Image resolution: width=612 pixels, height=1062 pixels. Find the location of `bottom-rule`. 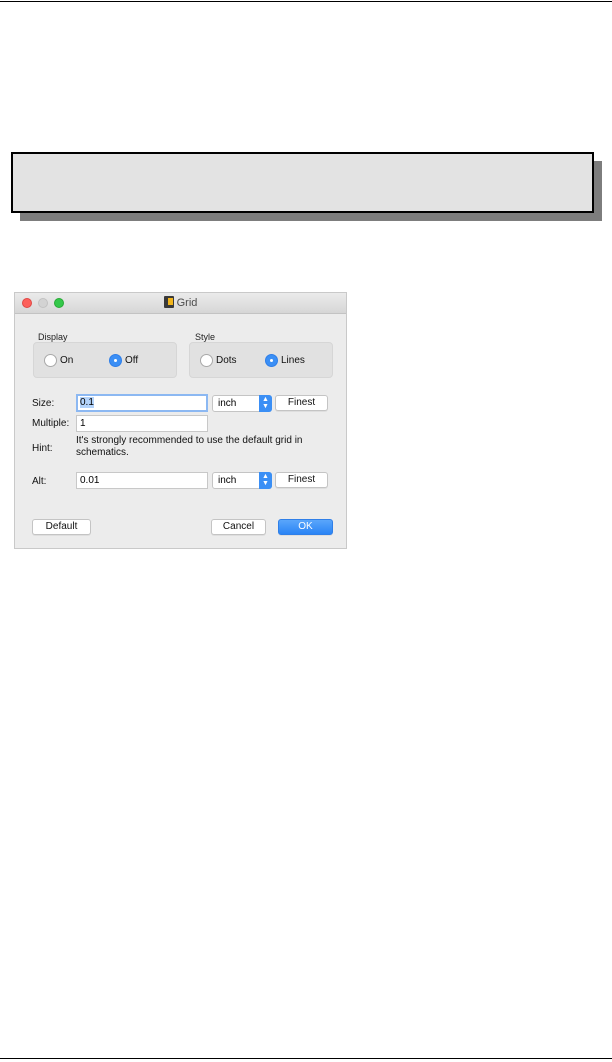

bottom-rule is located at coordinates (306, 1058).